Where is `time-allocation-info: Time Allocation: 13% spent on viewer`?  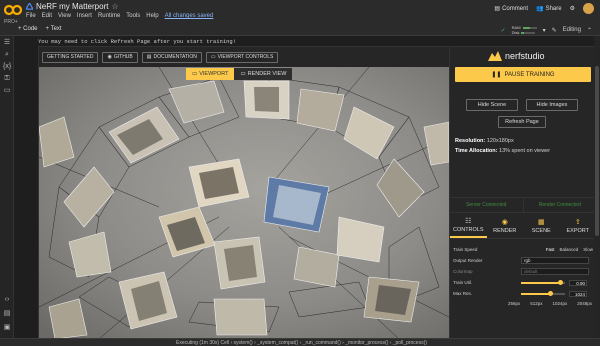
time-allocation-info: Time Allocation: 13% spent on viewer is located at coordinates (502, 151).